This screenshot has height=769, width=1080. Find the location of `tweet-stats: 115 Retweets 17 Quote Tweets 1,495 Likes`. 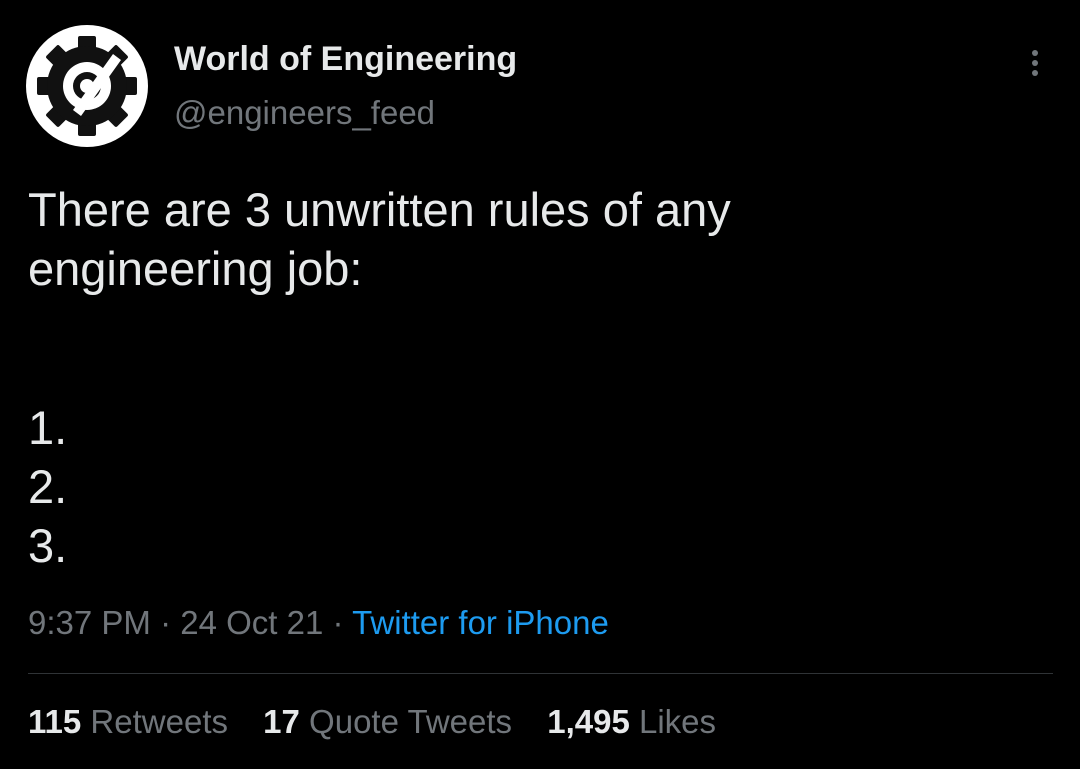

tweet-stats: 115 Retweets 17 Quote Tweets 1,495 Likes is located at coordinates (385, 722).